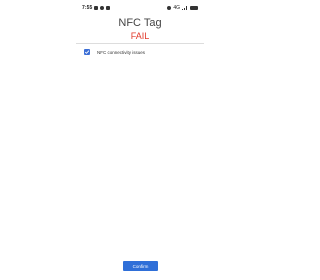  I want to click on test-result: FAIL, so click(140, 36).